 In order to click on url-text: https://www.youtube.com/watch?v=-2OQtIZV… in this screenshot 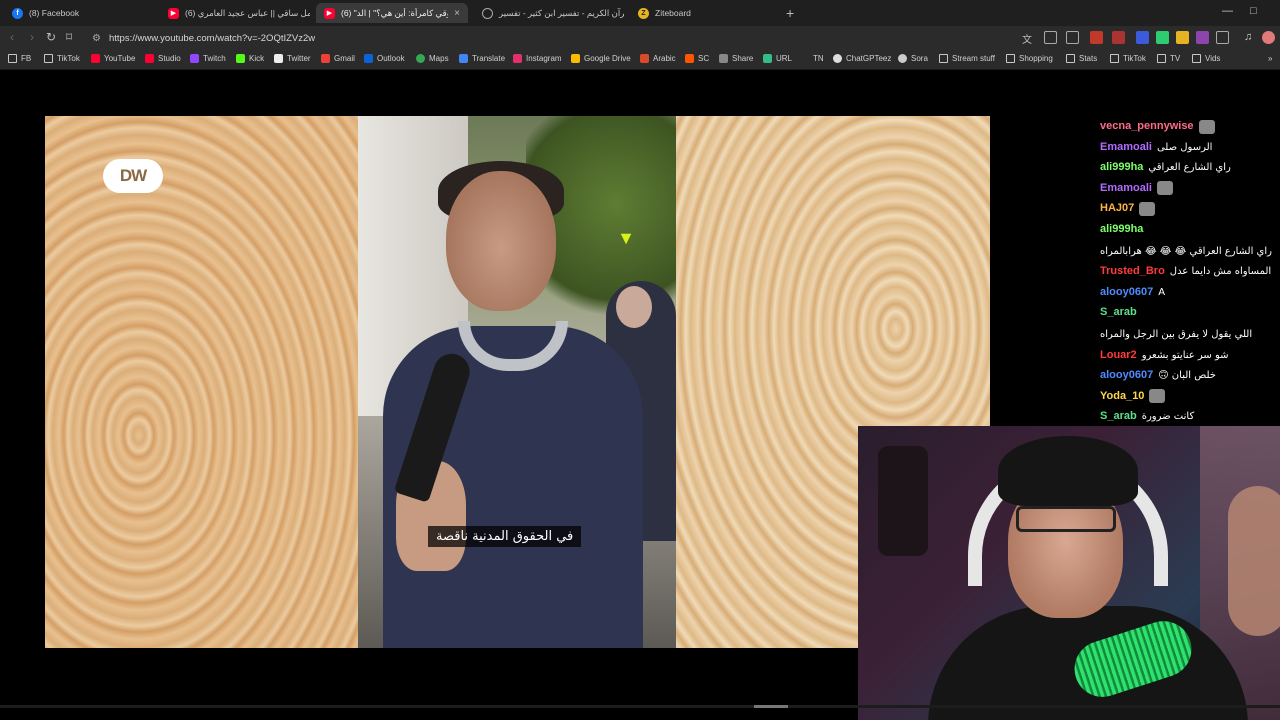, I will do `click(212, 38)`.